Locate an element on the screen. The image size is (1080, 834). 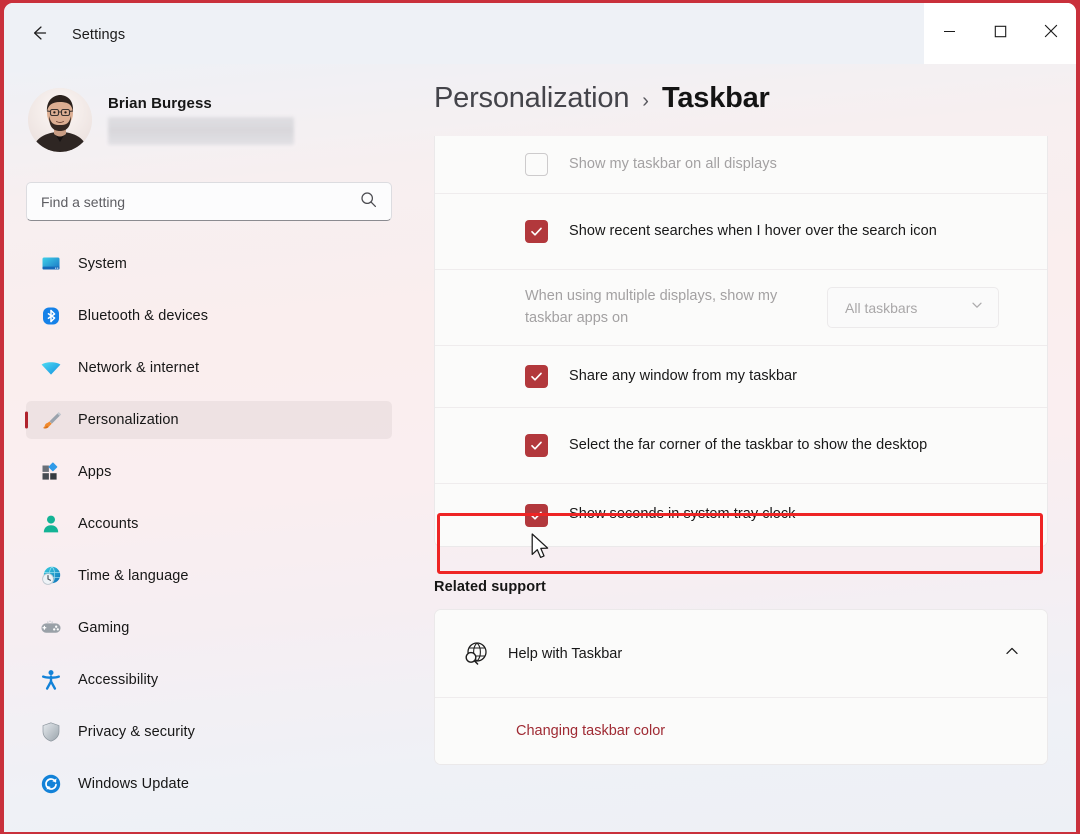
account-row: Brian Burgess is located at coordinates (223, 120).